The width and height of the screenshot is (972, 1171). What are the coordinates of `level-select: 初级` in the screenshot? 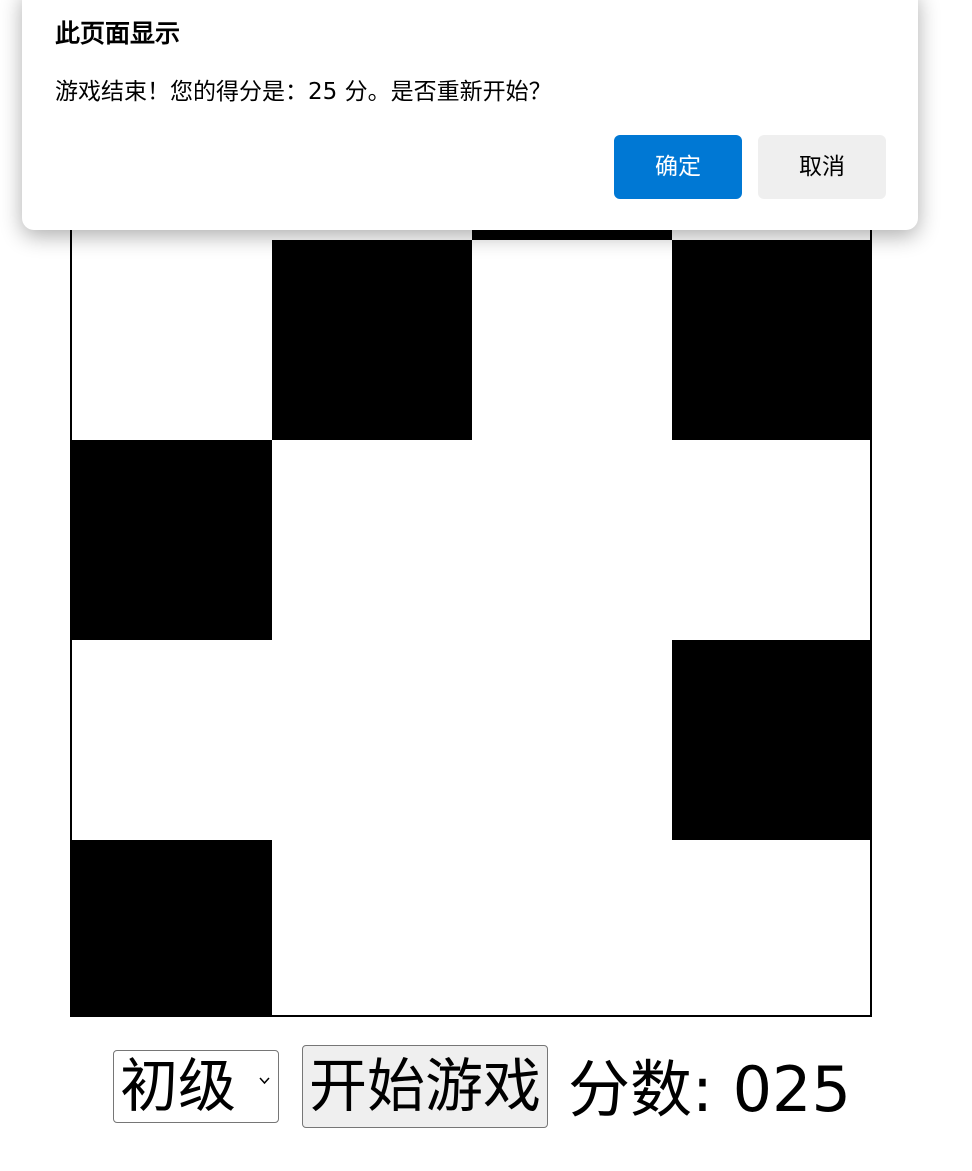 It's located at (196, 1086).